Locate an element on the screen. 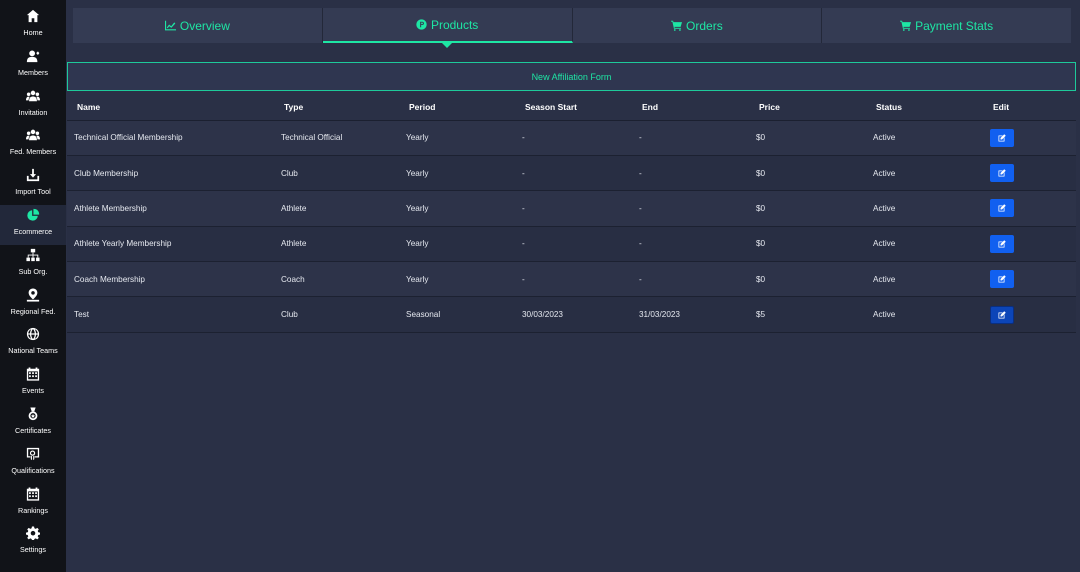 The width and height of the screenshot is (1080, 572). column-header-season-start: Season Start is located at coordinates (573, 108).